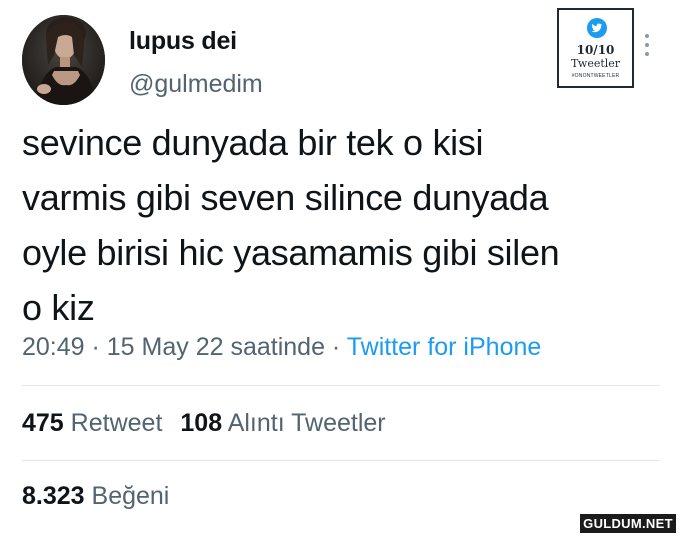 This screenshot has height=536, width=680. Describe the element at coordinates (628, 523) in the screenshot. I see `site-watermark: GULDUM.NET` at that location.